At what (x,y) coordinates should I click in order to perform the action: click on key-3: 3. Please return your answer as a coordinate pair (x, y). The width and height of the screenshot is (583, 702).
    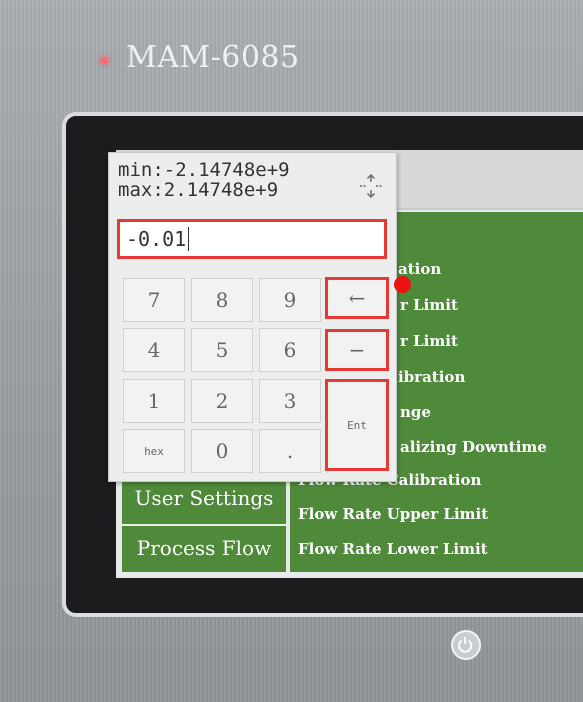
    Looking at the image, I should click on (290, 401).